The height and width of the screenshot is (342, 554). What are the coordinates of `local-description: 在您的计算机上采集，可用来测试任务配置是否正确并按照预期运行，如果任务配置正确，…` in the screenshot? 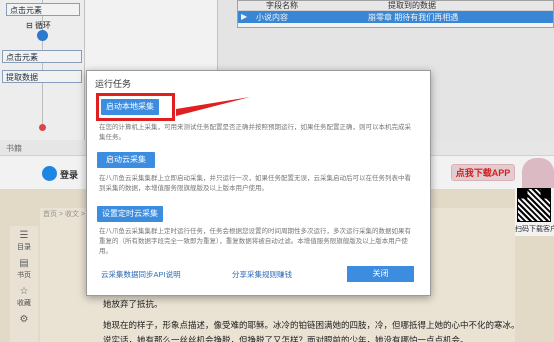 It's located at (255, 132).